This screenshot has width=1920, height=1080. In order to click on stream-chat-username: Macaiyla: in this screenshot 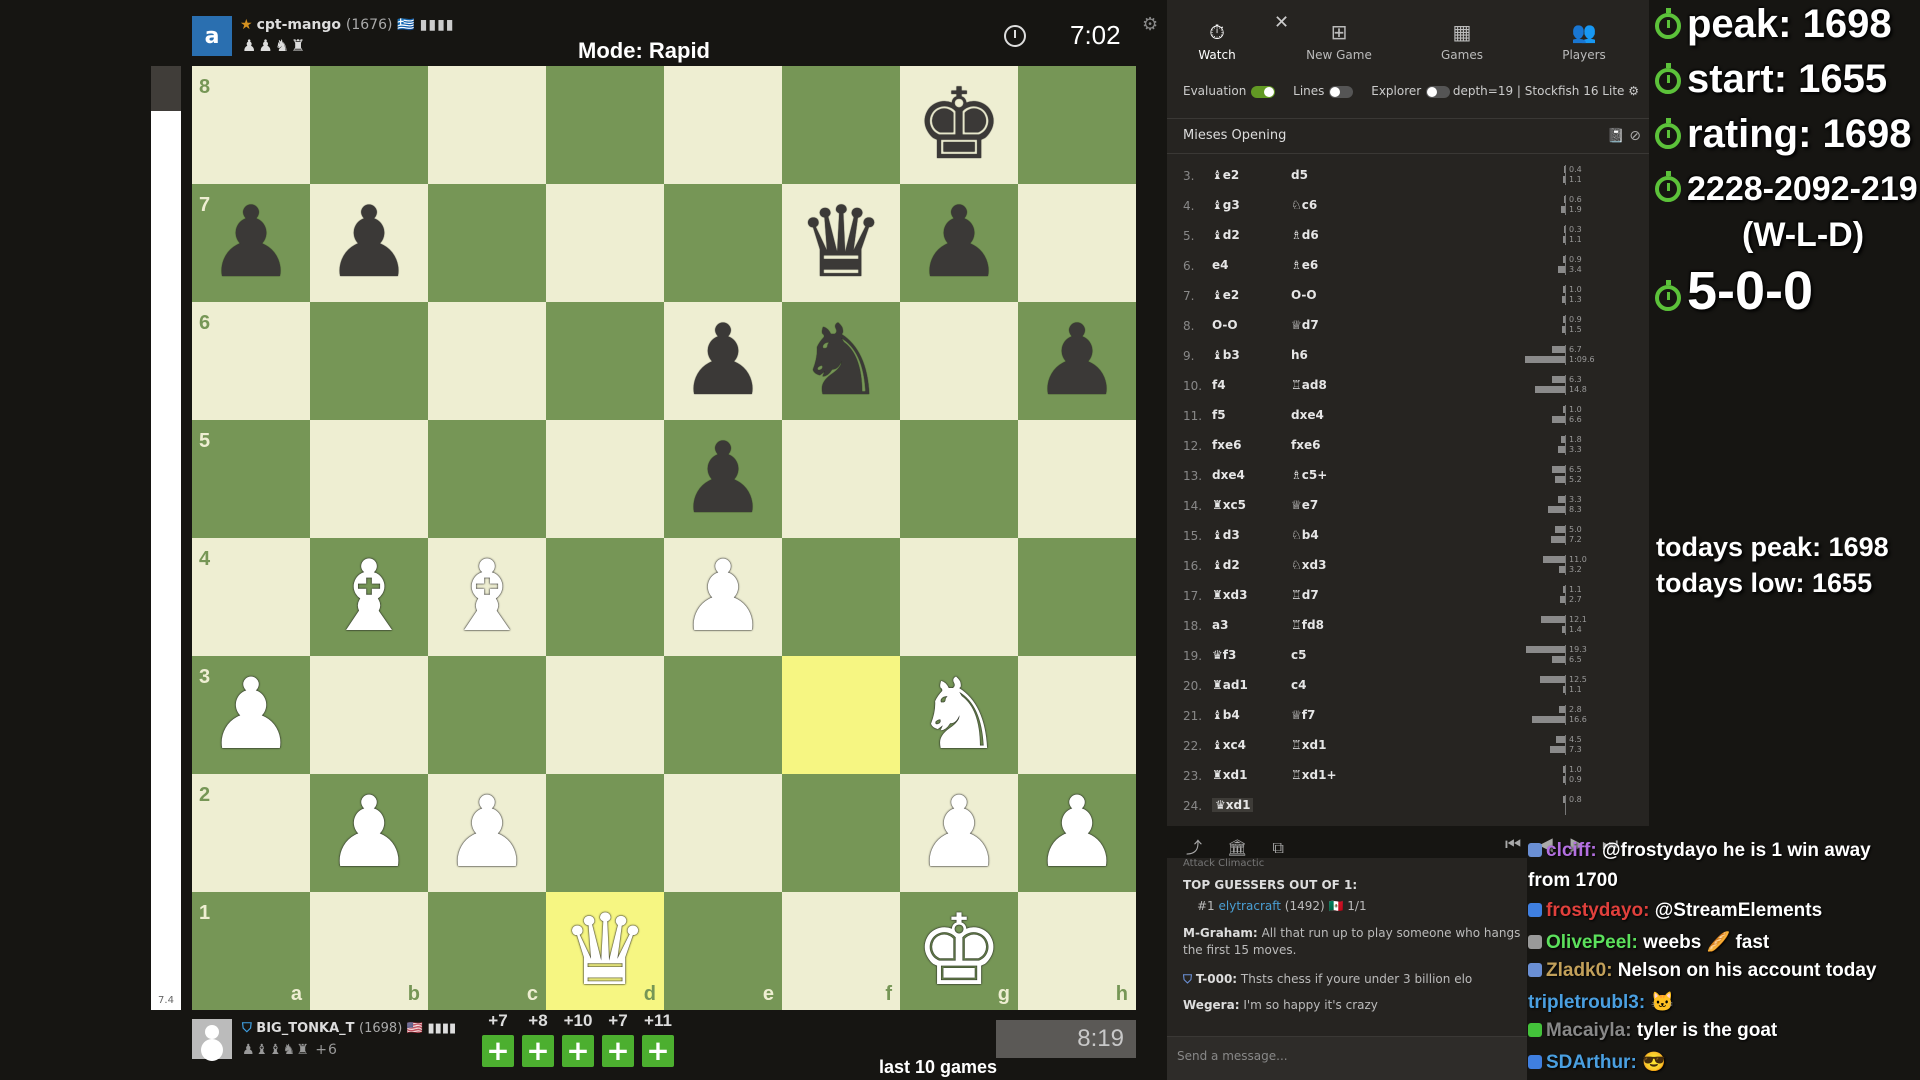, I will do `click(1589, 1030)`.